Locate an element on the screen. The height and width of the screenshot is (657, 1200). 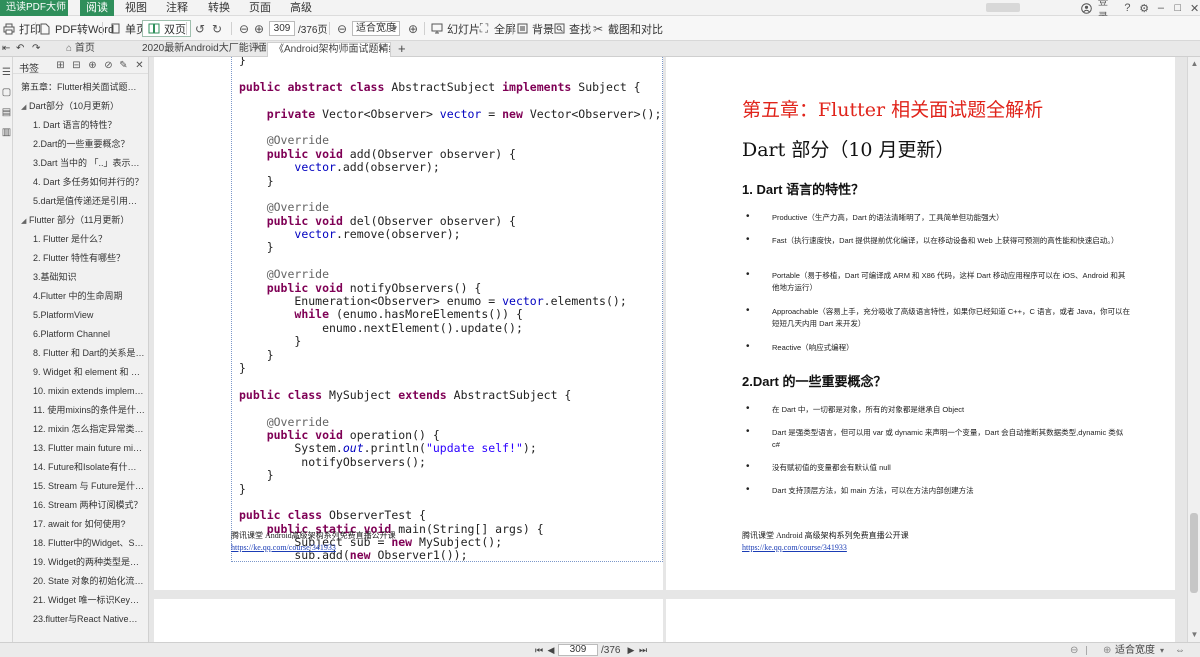
close-panel-icon: ✕ is located at coordinates (139, 65).